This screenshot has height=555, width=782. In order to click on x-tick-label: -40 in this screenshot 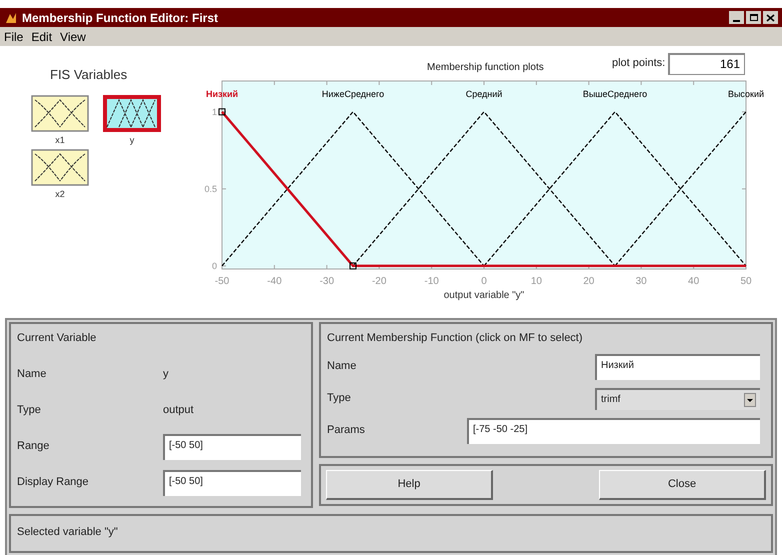, I will do `click(274, 281)`.